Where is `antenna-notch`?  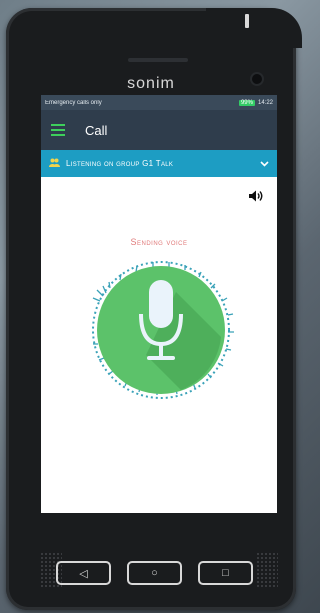 antenna-notch is located at coordinates (247, 21).